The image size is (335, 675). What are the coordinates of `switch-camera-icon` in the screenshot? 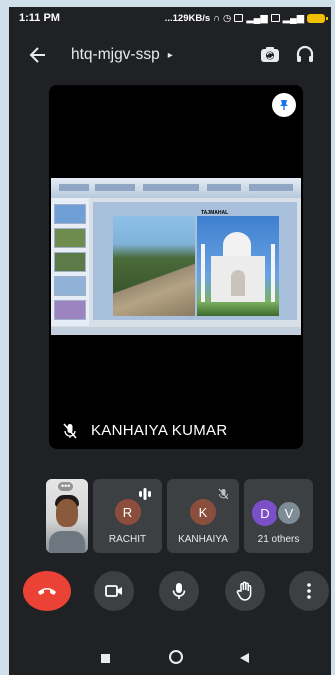 It's located at (270, 54).